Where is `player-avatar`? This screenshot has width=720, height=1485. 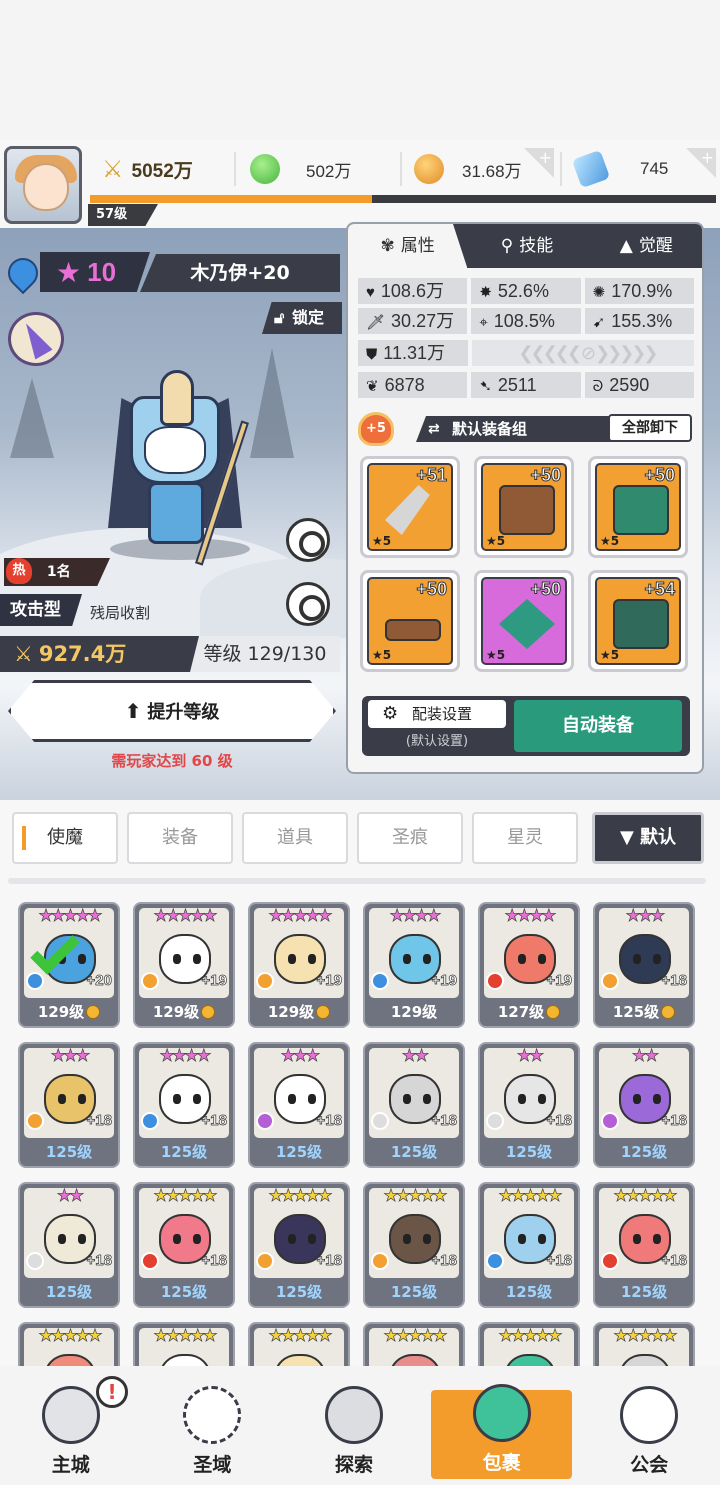
player-avatar is located at coordinates (43, 185).